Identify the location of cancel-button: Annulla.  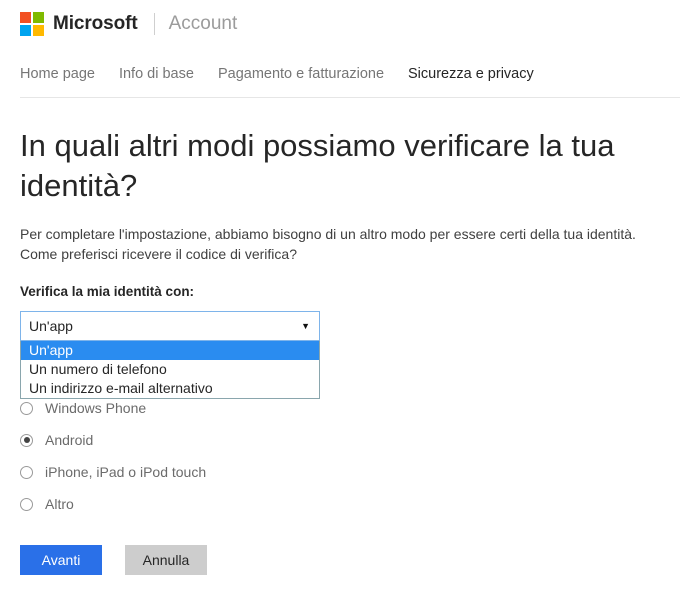
(166, 560).